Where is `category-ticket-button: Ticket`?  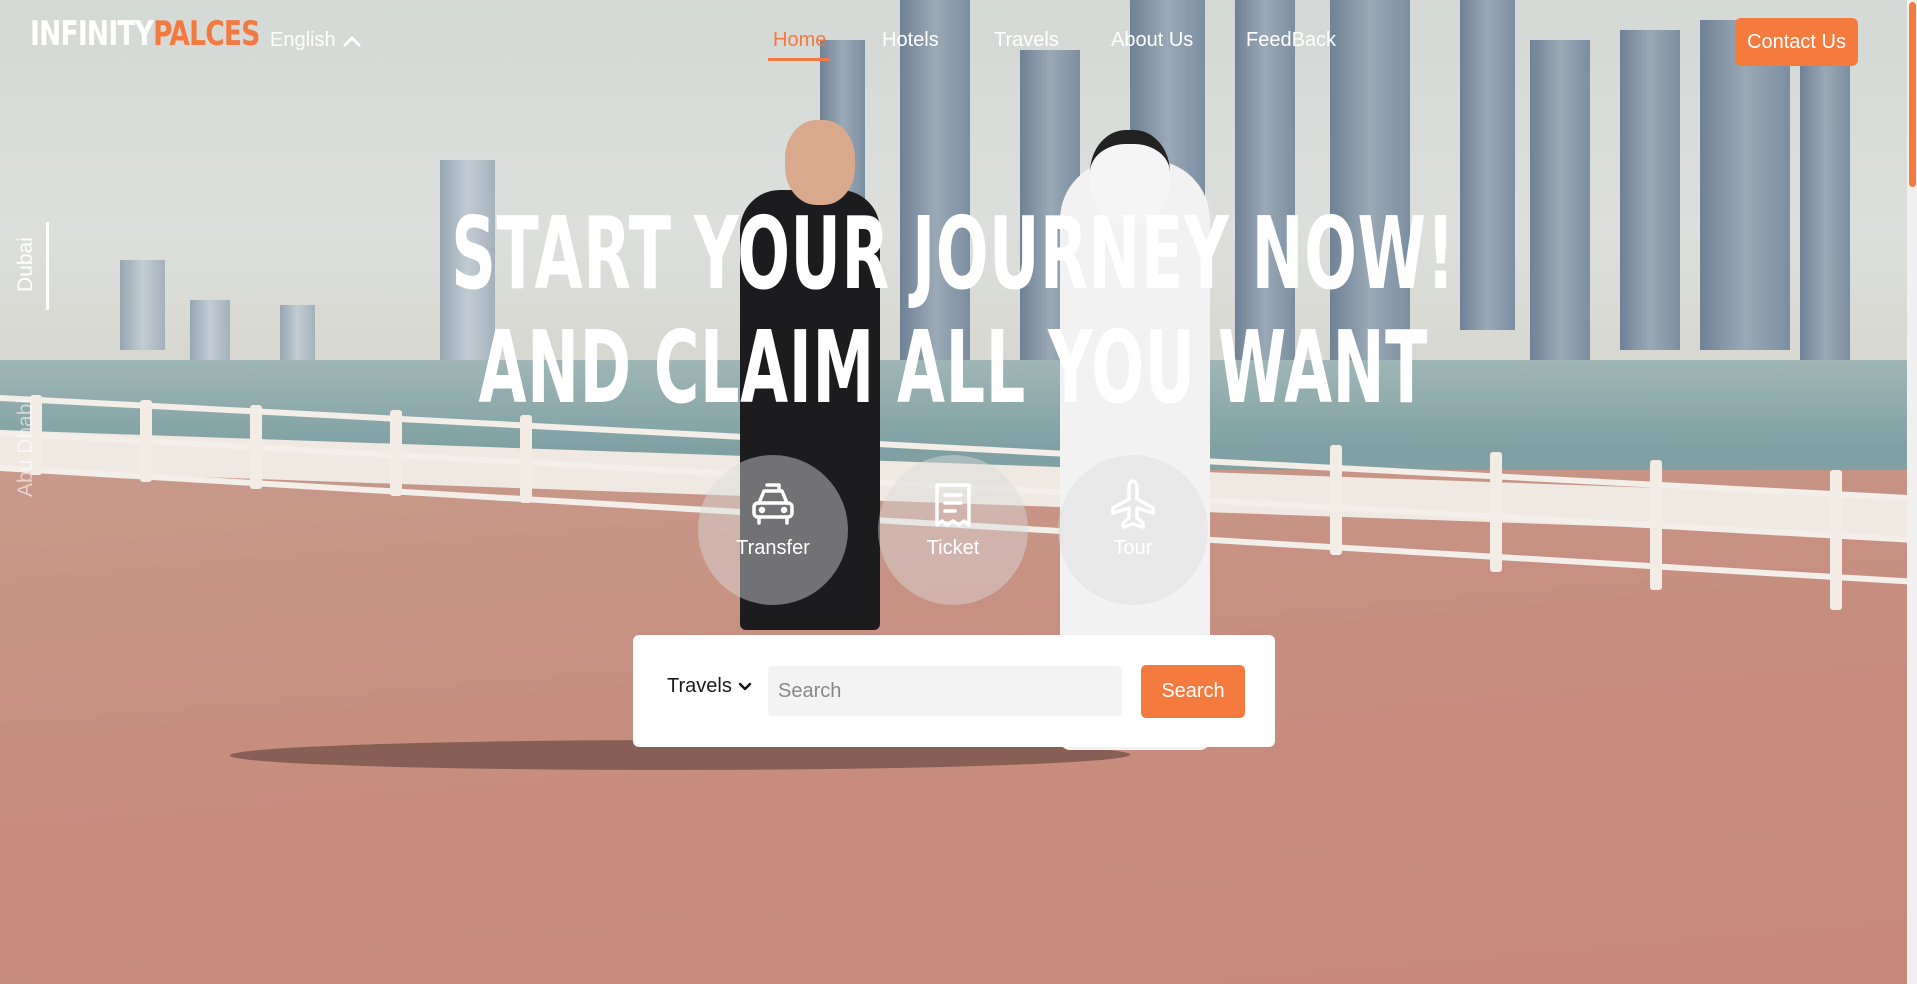
category-ticket-button: Ticket is located at coordinates (953, 530).